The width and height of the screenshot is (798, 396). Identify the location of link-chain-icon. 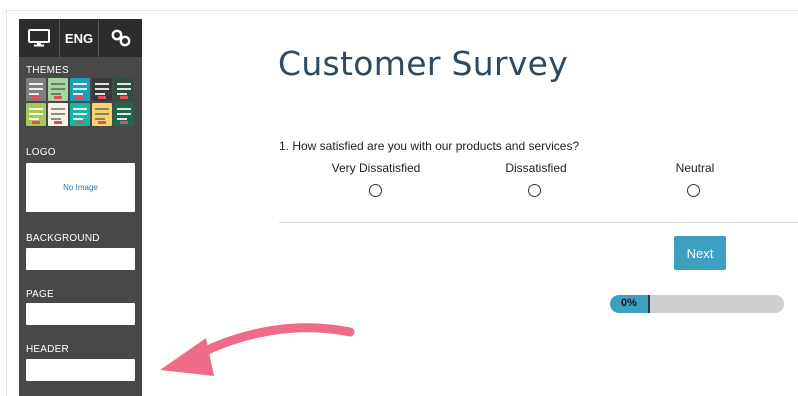
(120, 38).